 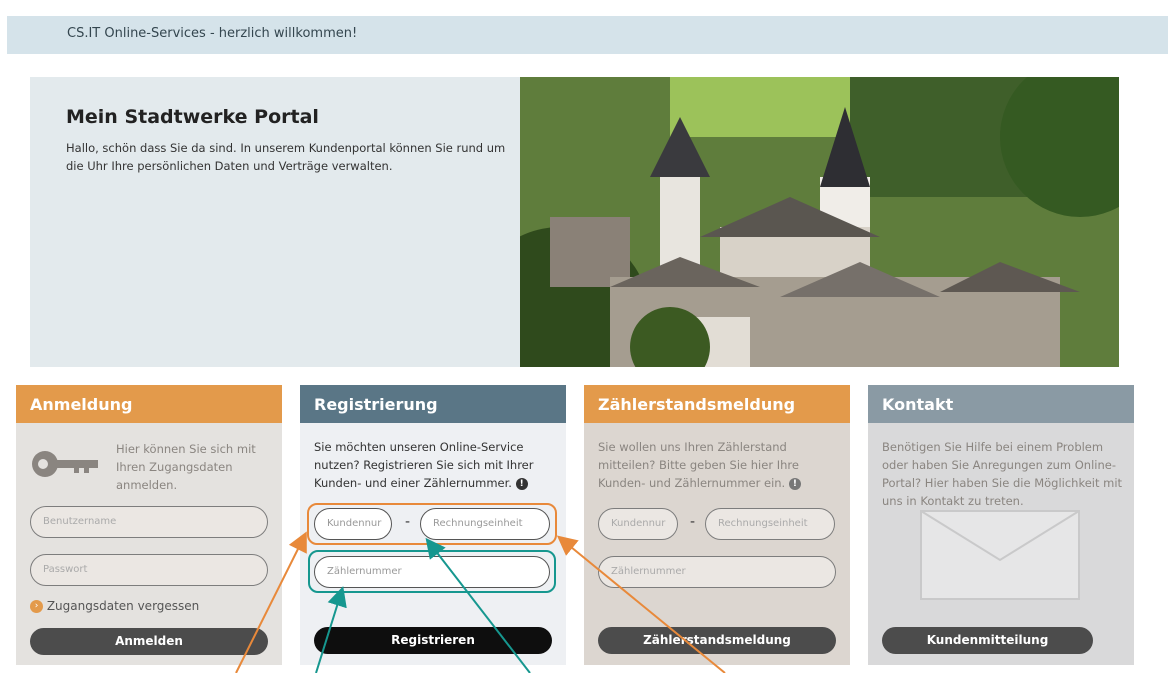 What do you see at coordinates (478, 605) in the screenshot?
I see `teal-arrow-right` at bounding box center [478, 605].